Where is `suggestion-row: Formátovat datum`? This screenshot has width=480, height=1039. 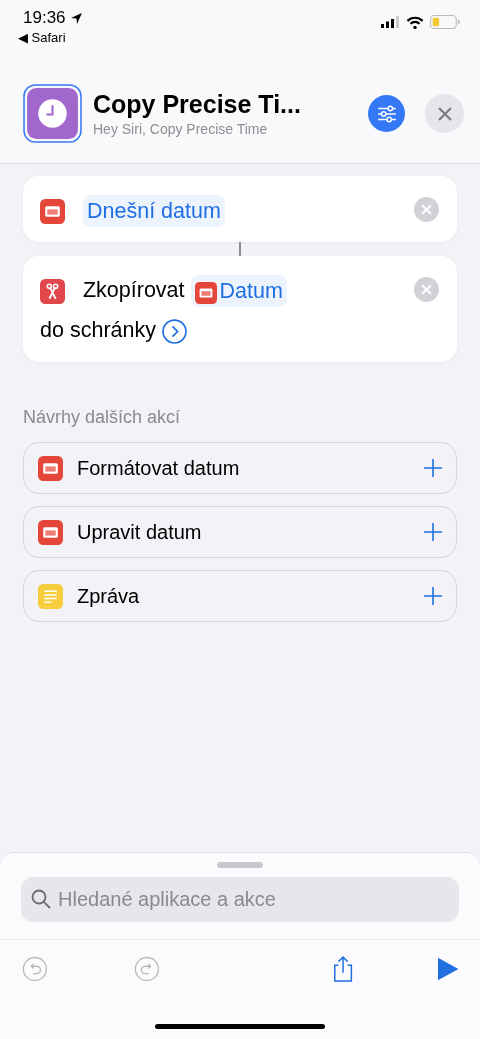
suggestion-row: Formátovat datum is located at coordinates (240, 468).